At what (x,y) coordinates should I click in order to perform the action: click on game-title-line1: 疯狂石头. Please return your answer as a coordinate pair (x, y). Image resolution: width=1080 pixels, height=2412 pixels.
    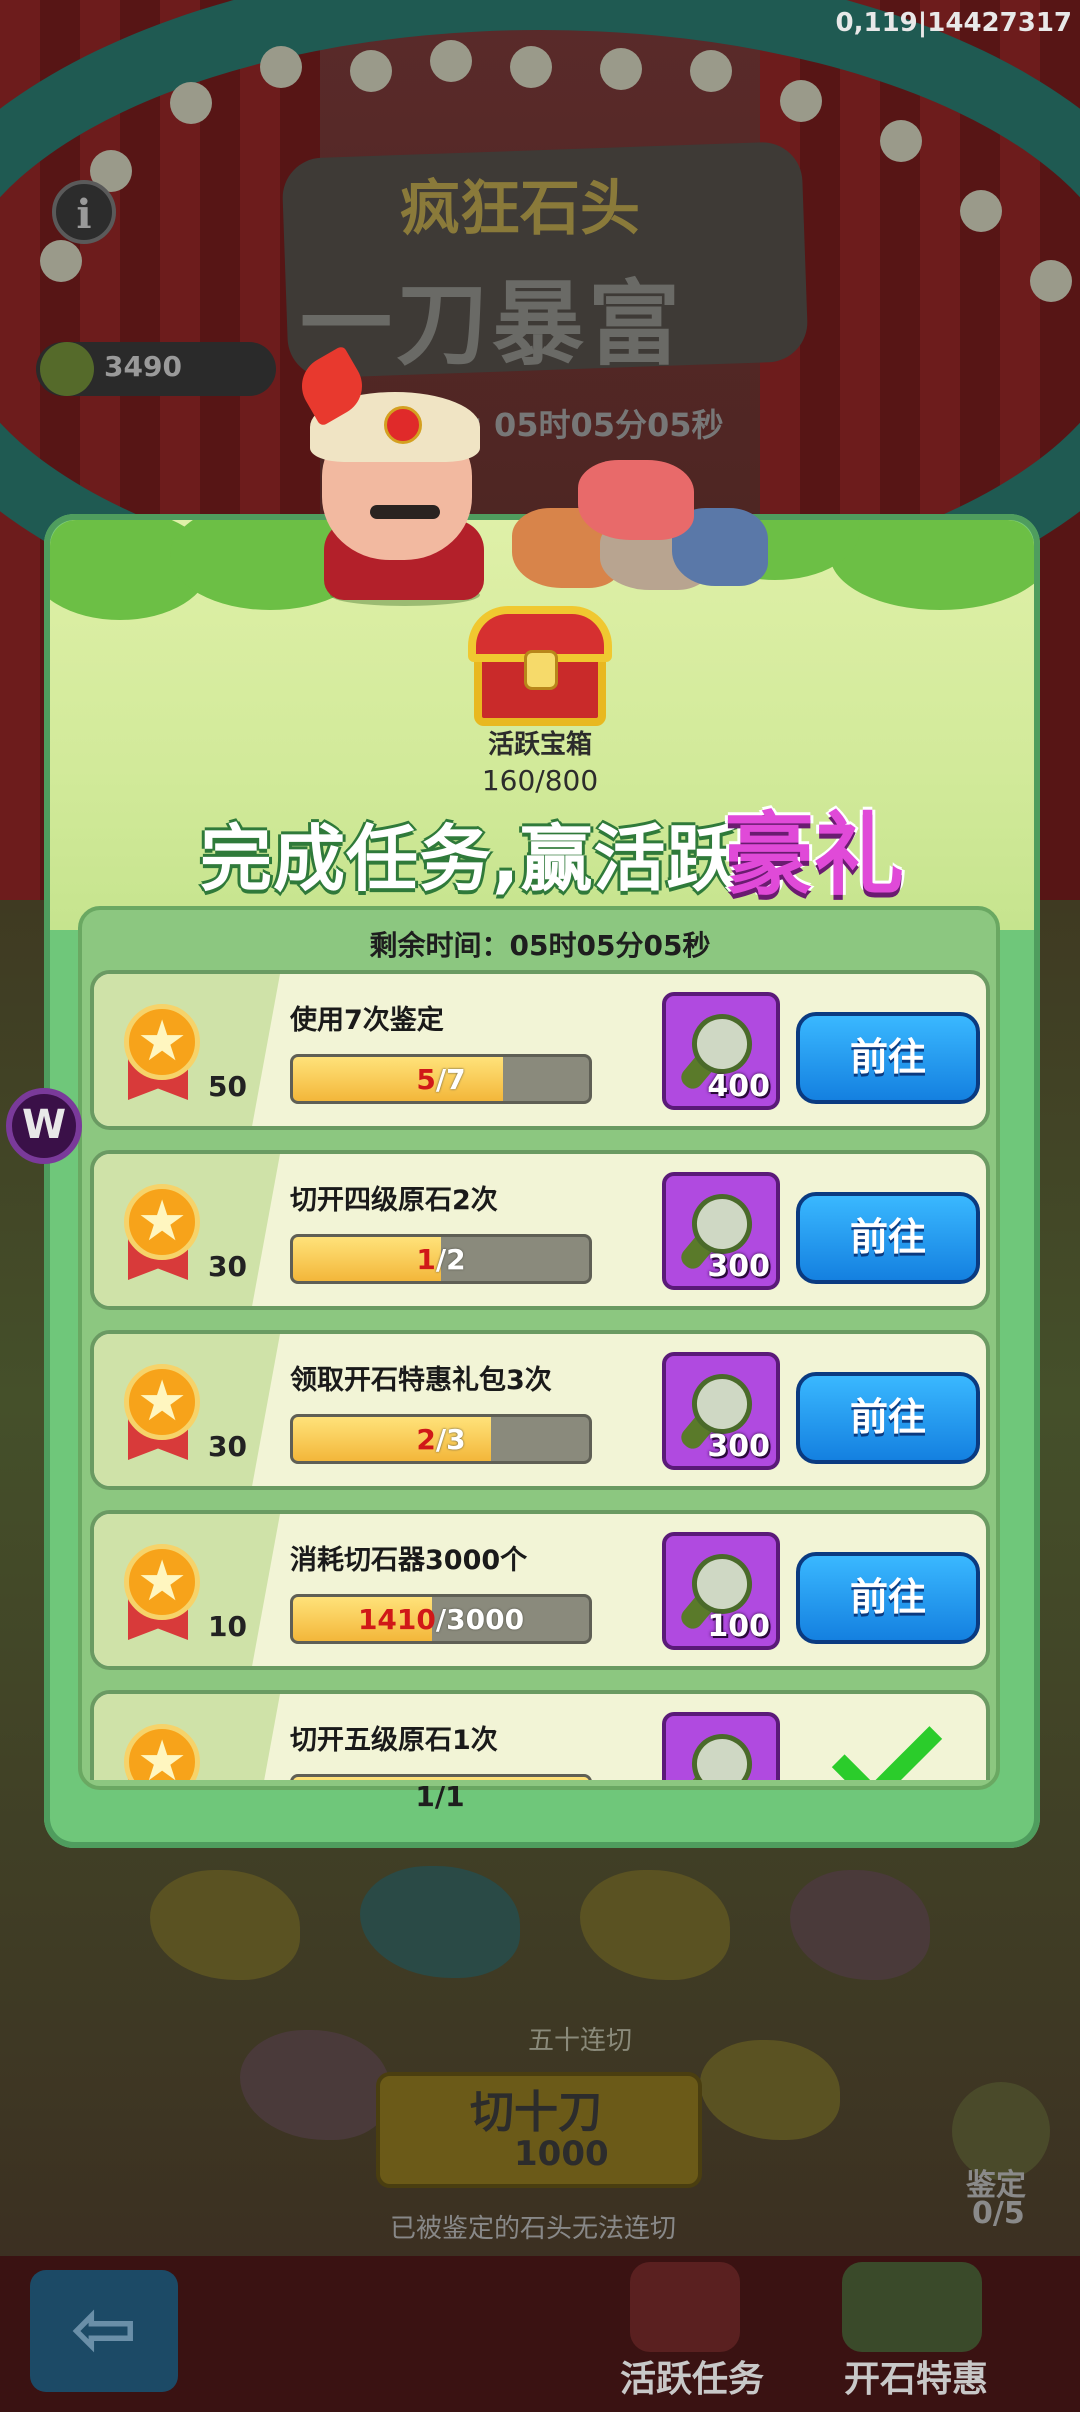
    Looking at the image, I should click on (520, 209).